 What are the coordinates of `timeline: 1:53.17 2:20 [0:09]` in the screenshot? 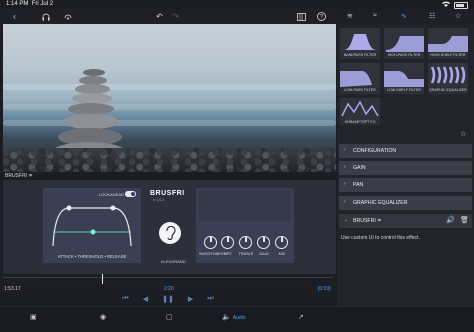 It's located at (168, 283).